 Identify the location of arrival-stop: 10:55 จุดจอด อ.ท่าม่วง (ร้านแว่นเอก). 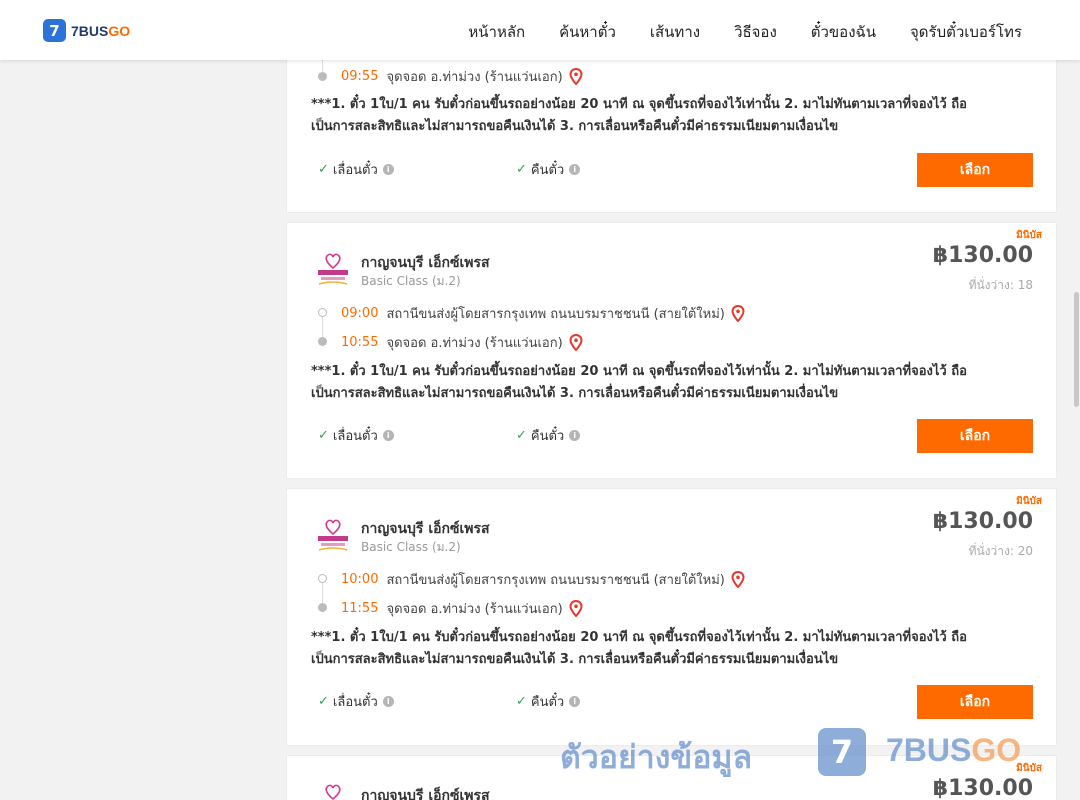
(462, 342).